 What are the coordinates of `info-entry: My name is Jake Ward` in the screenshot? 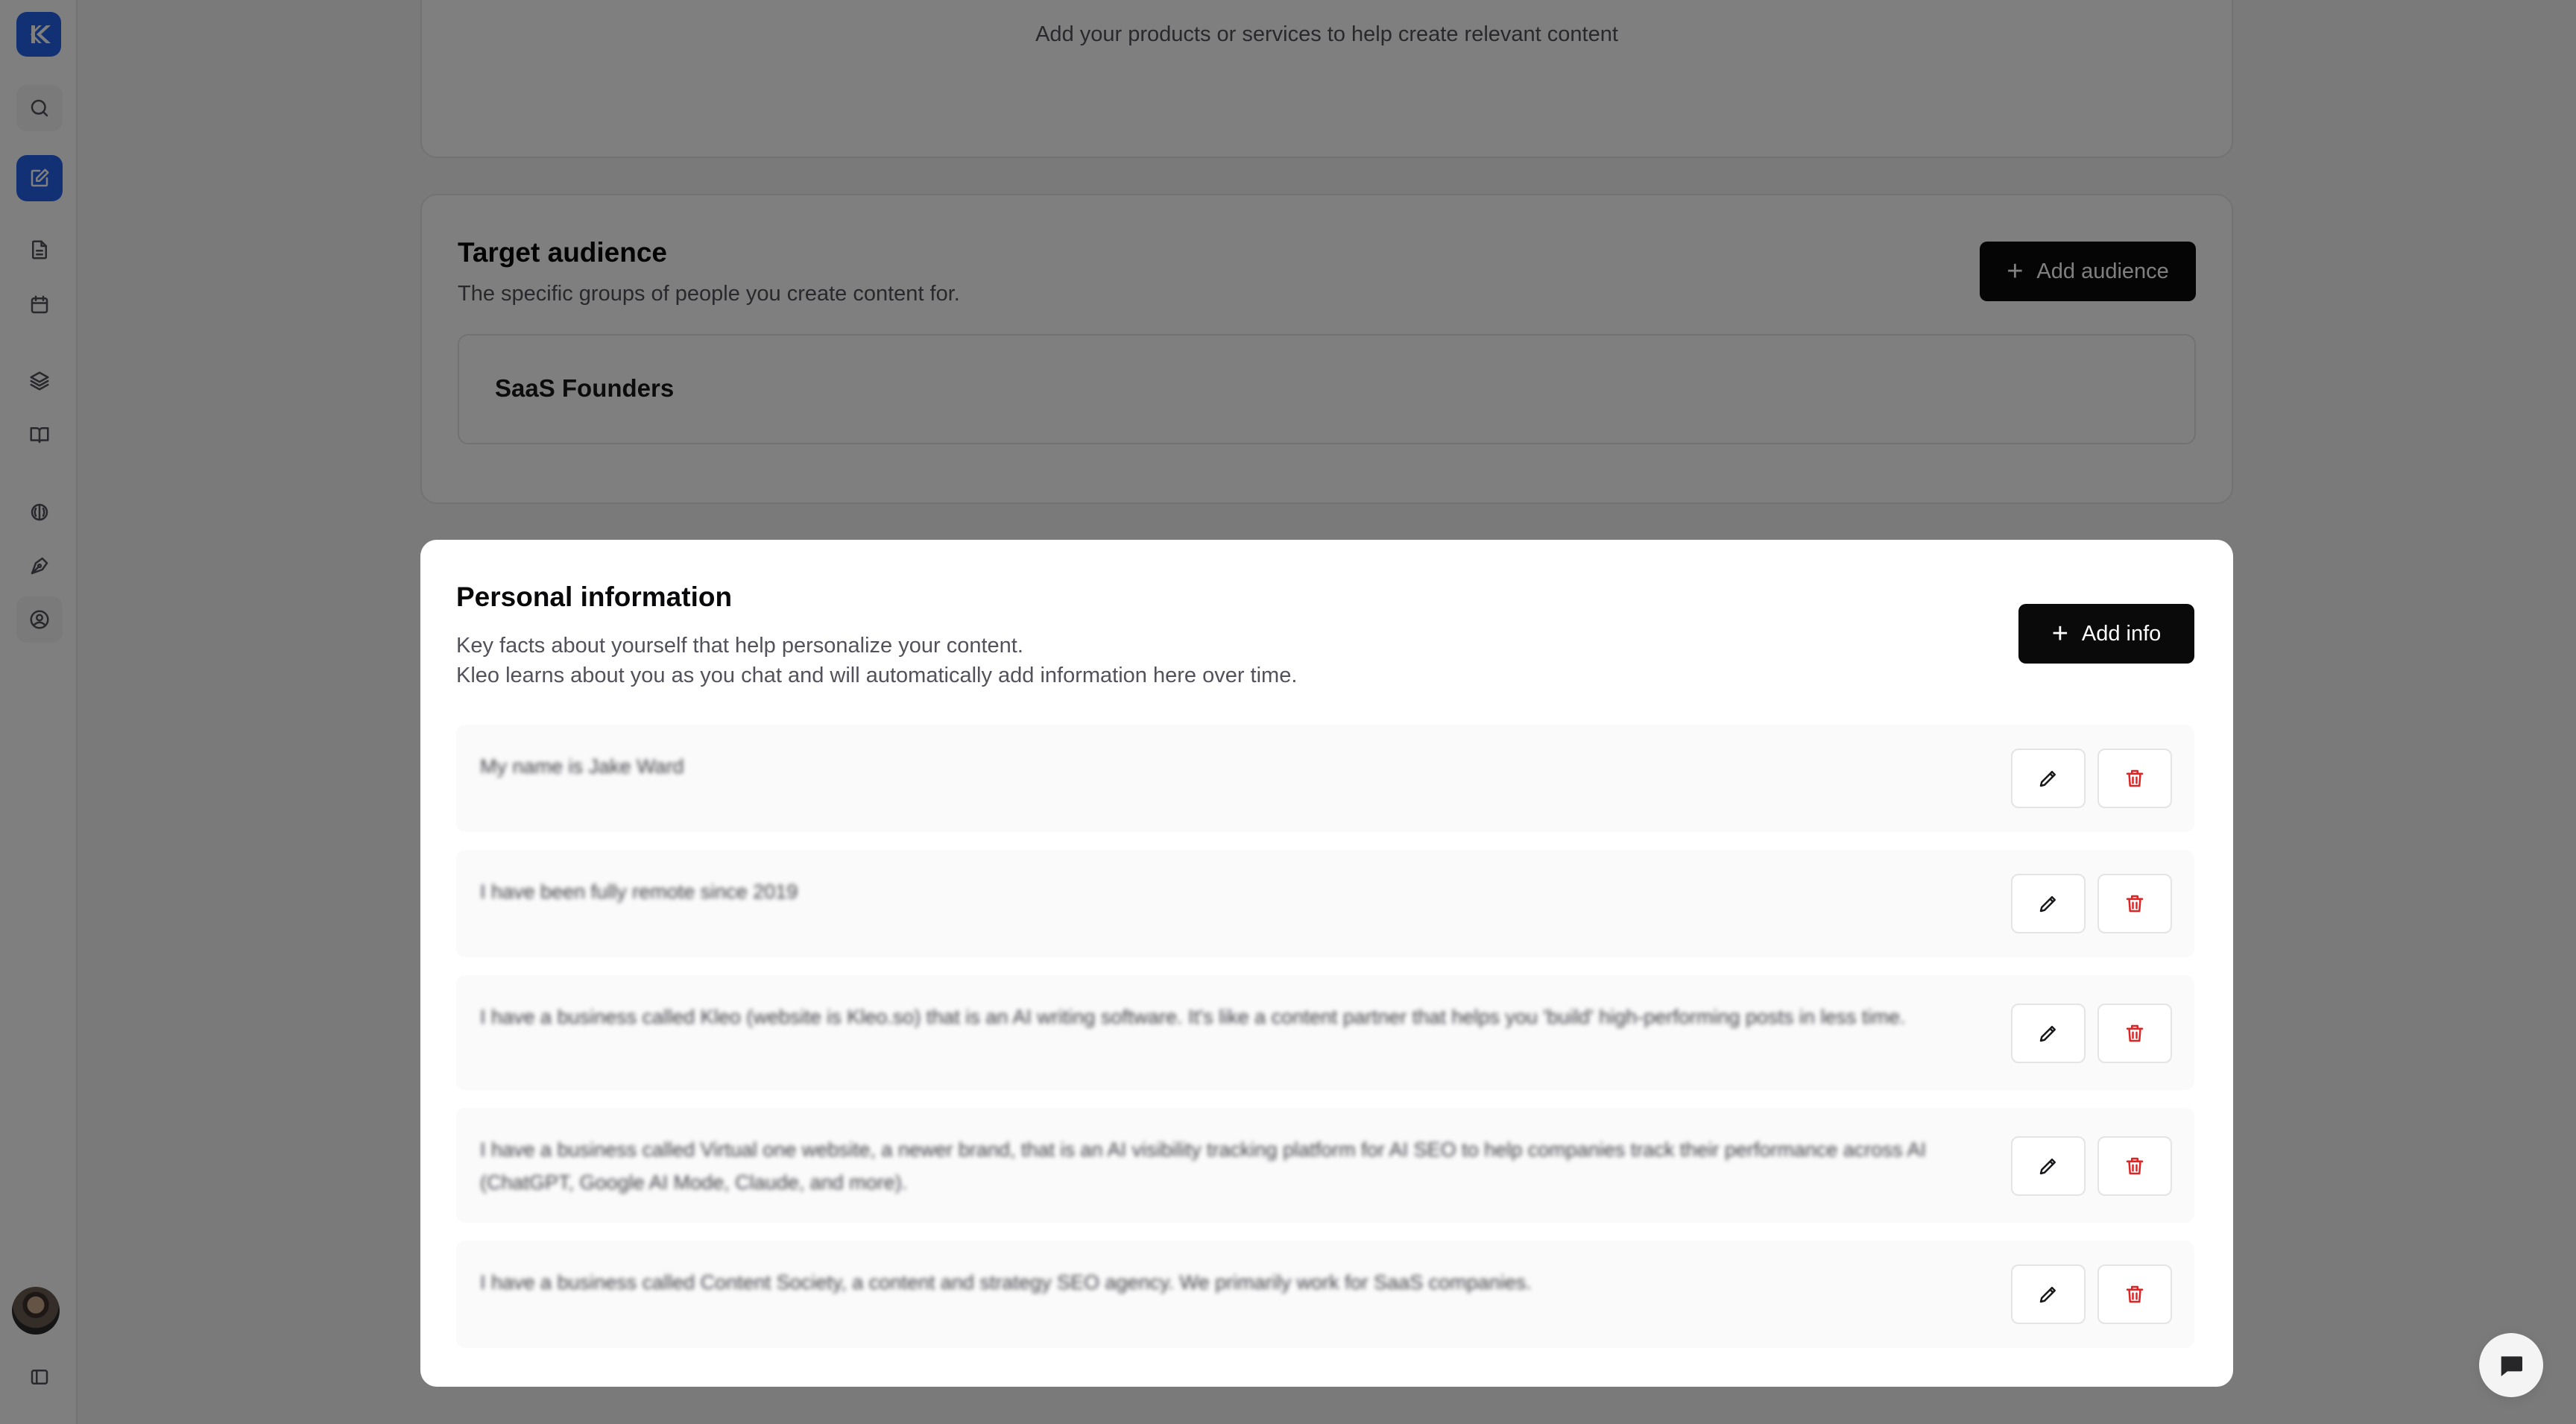 It's located at (1325, 778).